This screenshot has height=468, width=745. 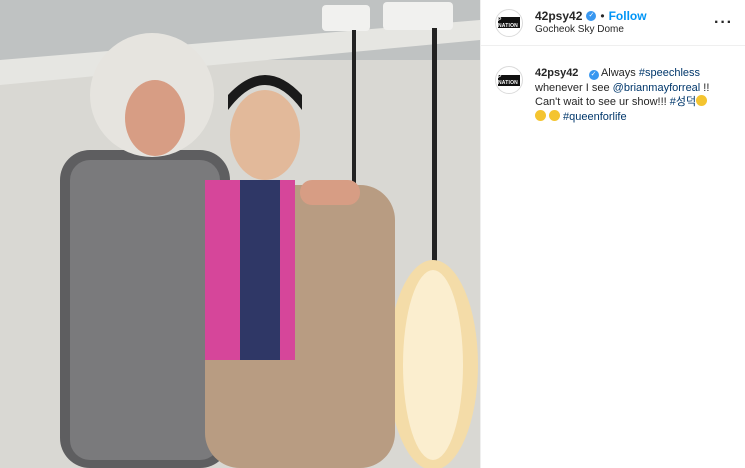 I want to click on hashtag-queenforlife: #queenforlife, so click(x=595, y=117).